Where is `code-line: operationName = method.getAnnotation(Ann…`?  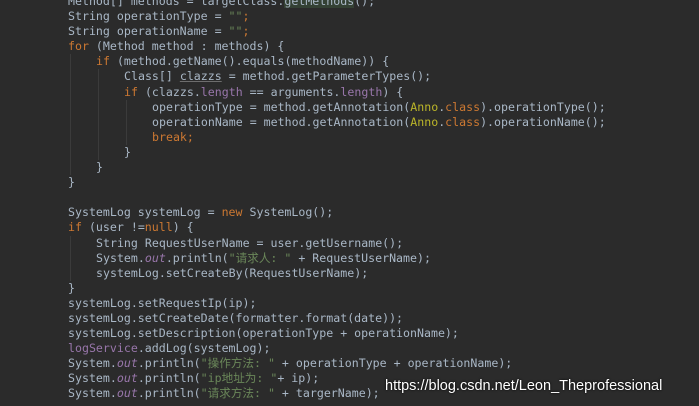
code-line: operationName = method.getAnnotation(Ann… is located at coordinates (349, 122).